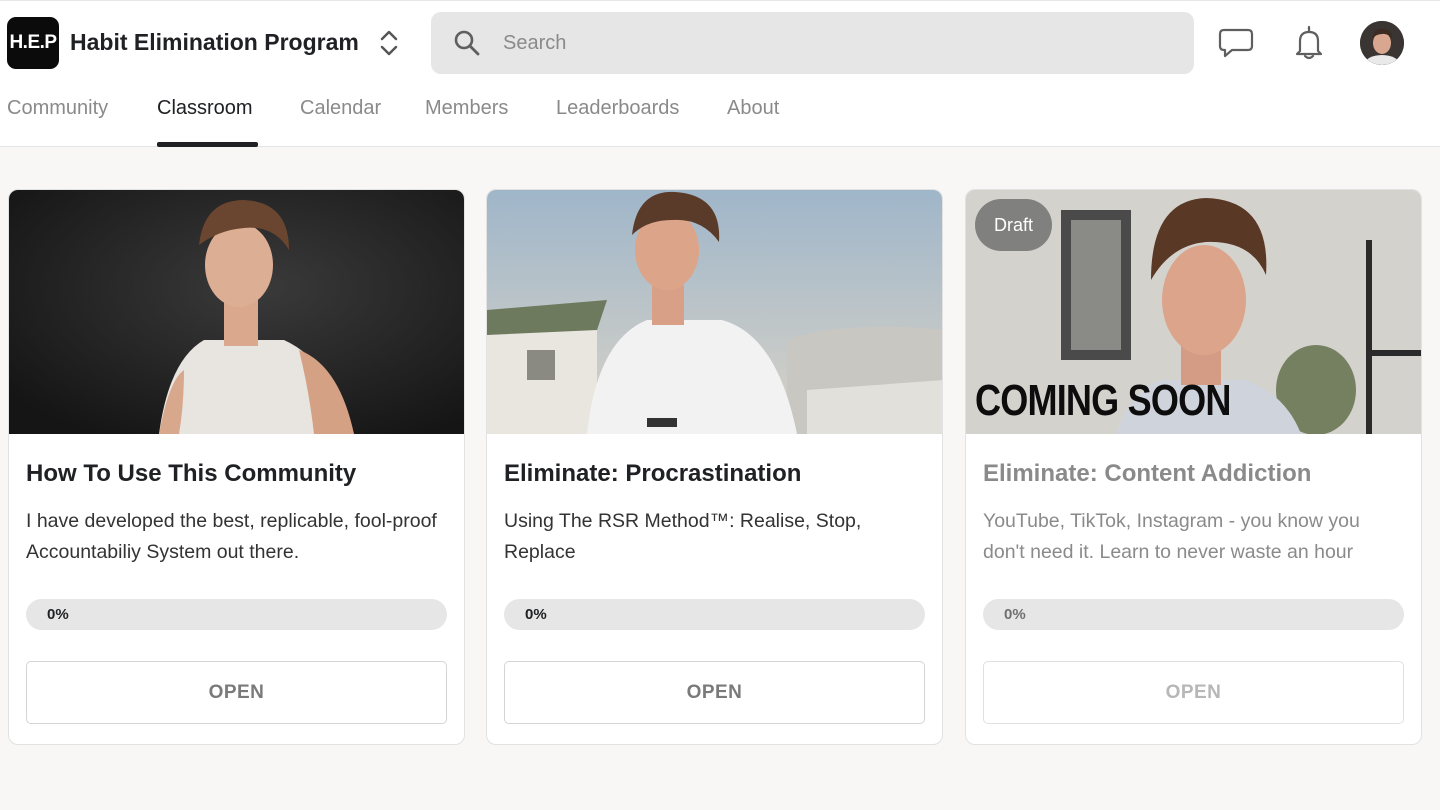  What do you see at coordinates (33, 43) in the screenshot?
I see `group-logo: H.E.P` at bounding box center [33, 43].